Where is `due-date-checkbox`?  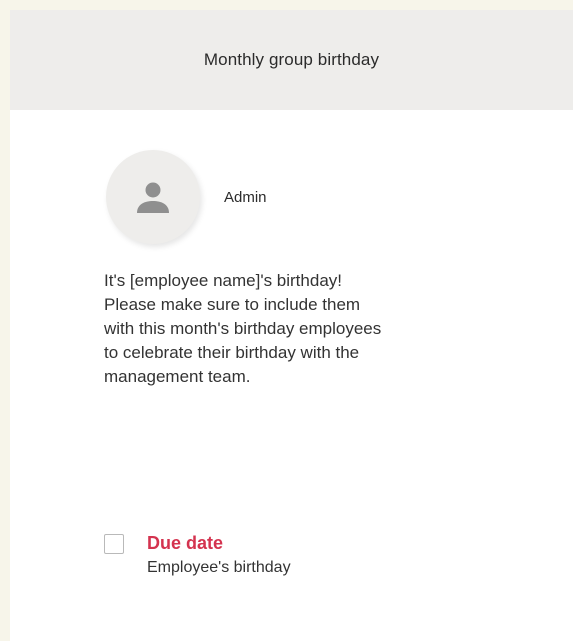
due-date-checkbox is located at coordinates (114, 544).